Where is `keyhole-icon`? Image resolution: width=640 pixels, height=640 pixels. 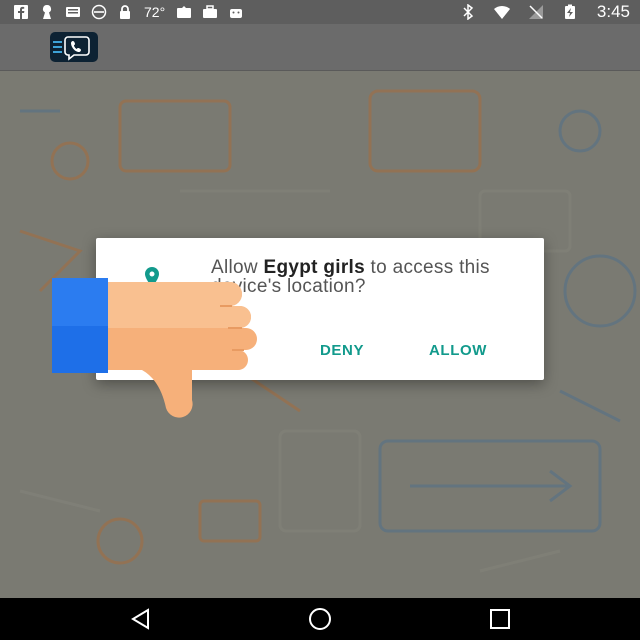
keyhole-icon is located at coordinates (47, 12).